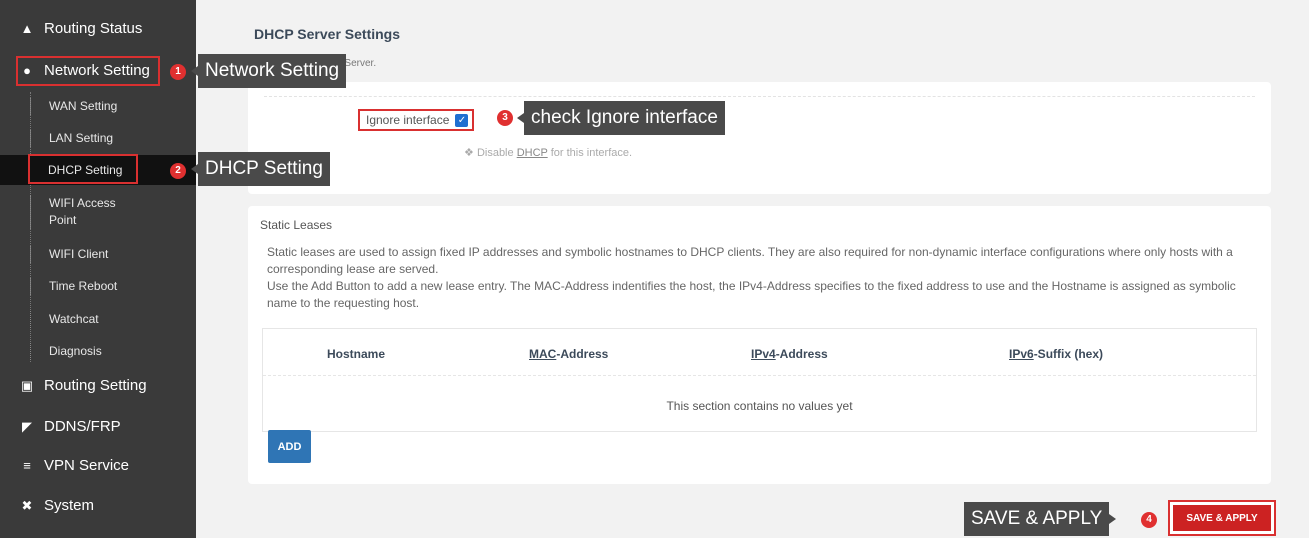 The image size is (1309, 538). Describe the element at coordinates (27, 385) in the screenshot. I see `calendar-icon: ▣` at that location.